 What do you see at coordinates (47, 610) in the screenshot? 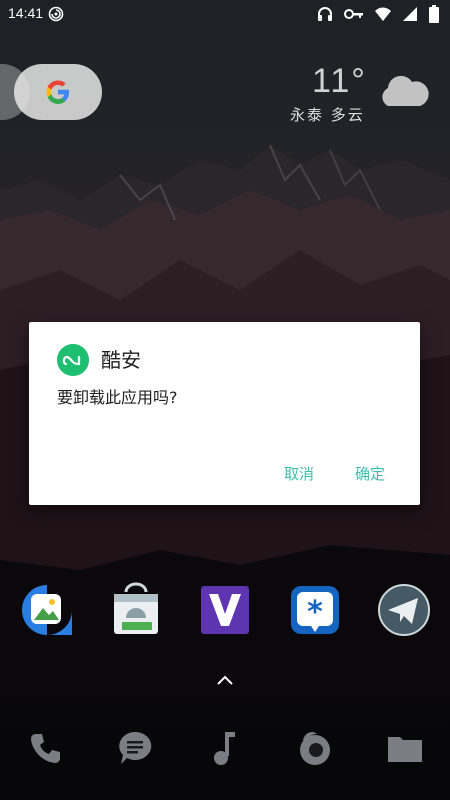
I see `gallery-app-icon` at bounding box center [47, 610].